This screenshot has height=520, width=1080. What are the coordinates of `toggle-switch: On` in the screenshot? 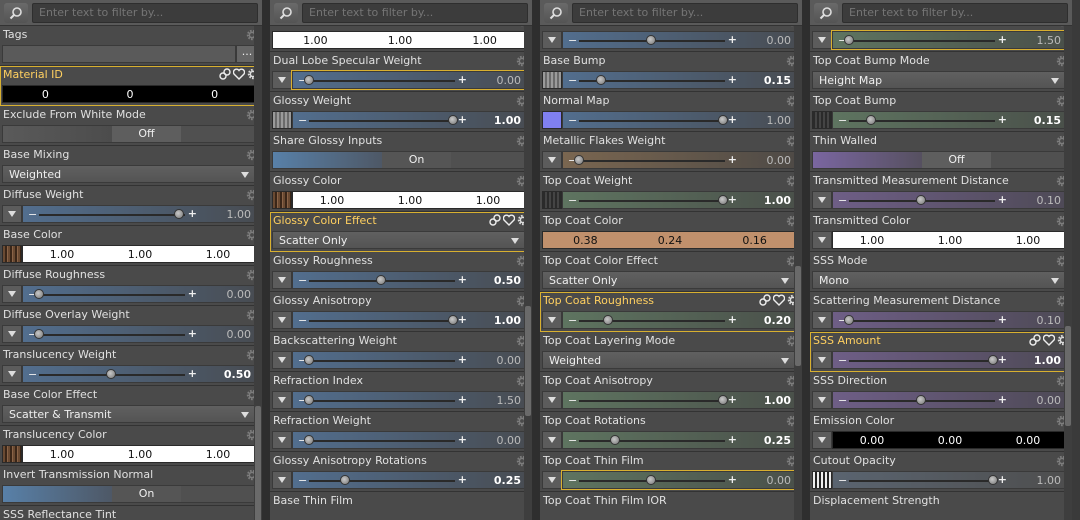 It's located at (130, 494).